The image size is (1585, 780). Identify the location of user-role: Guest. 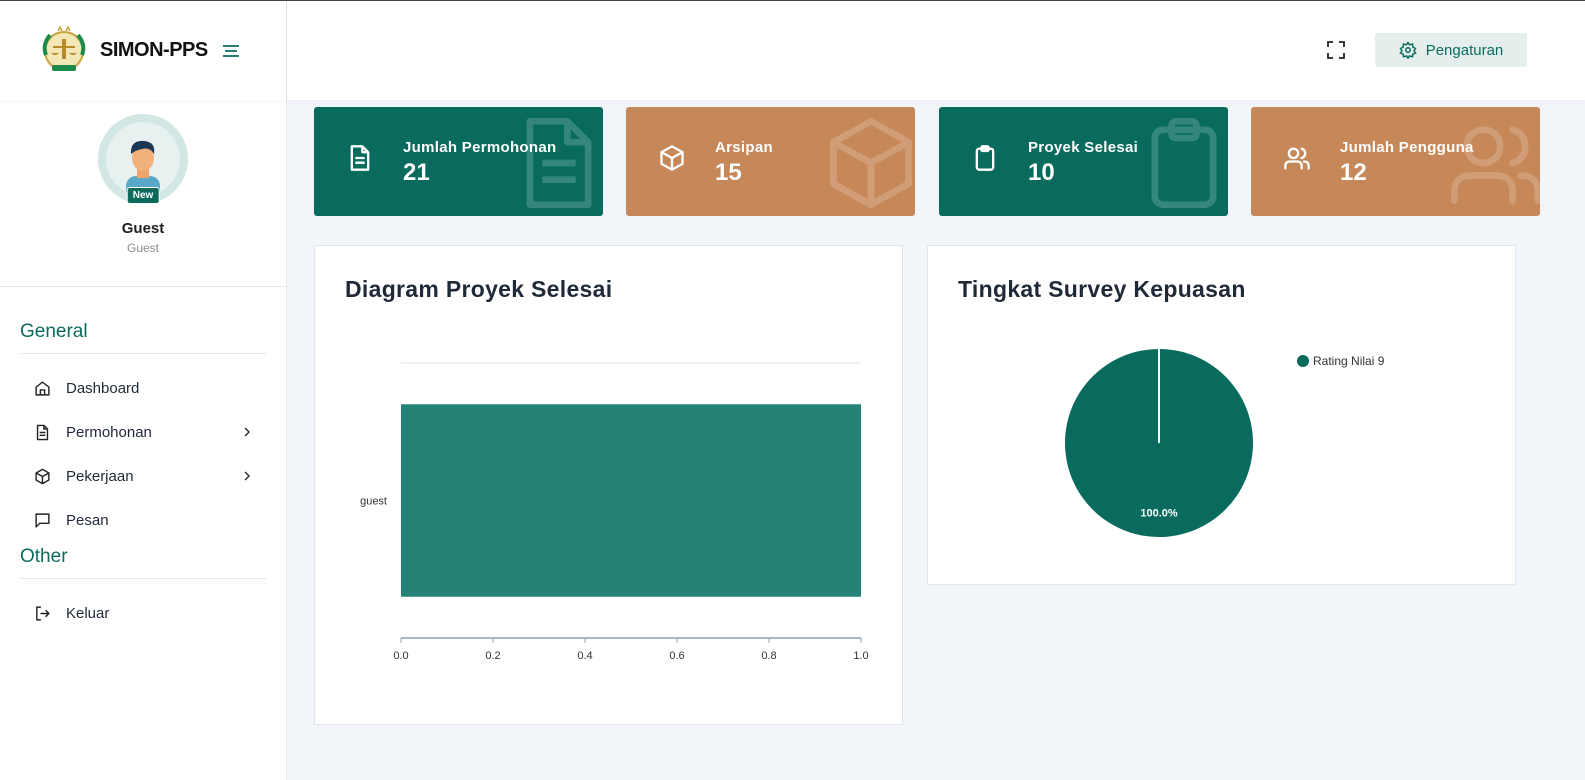
(142, 248).